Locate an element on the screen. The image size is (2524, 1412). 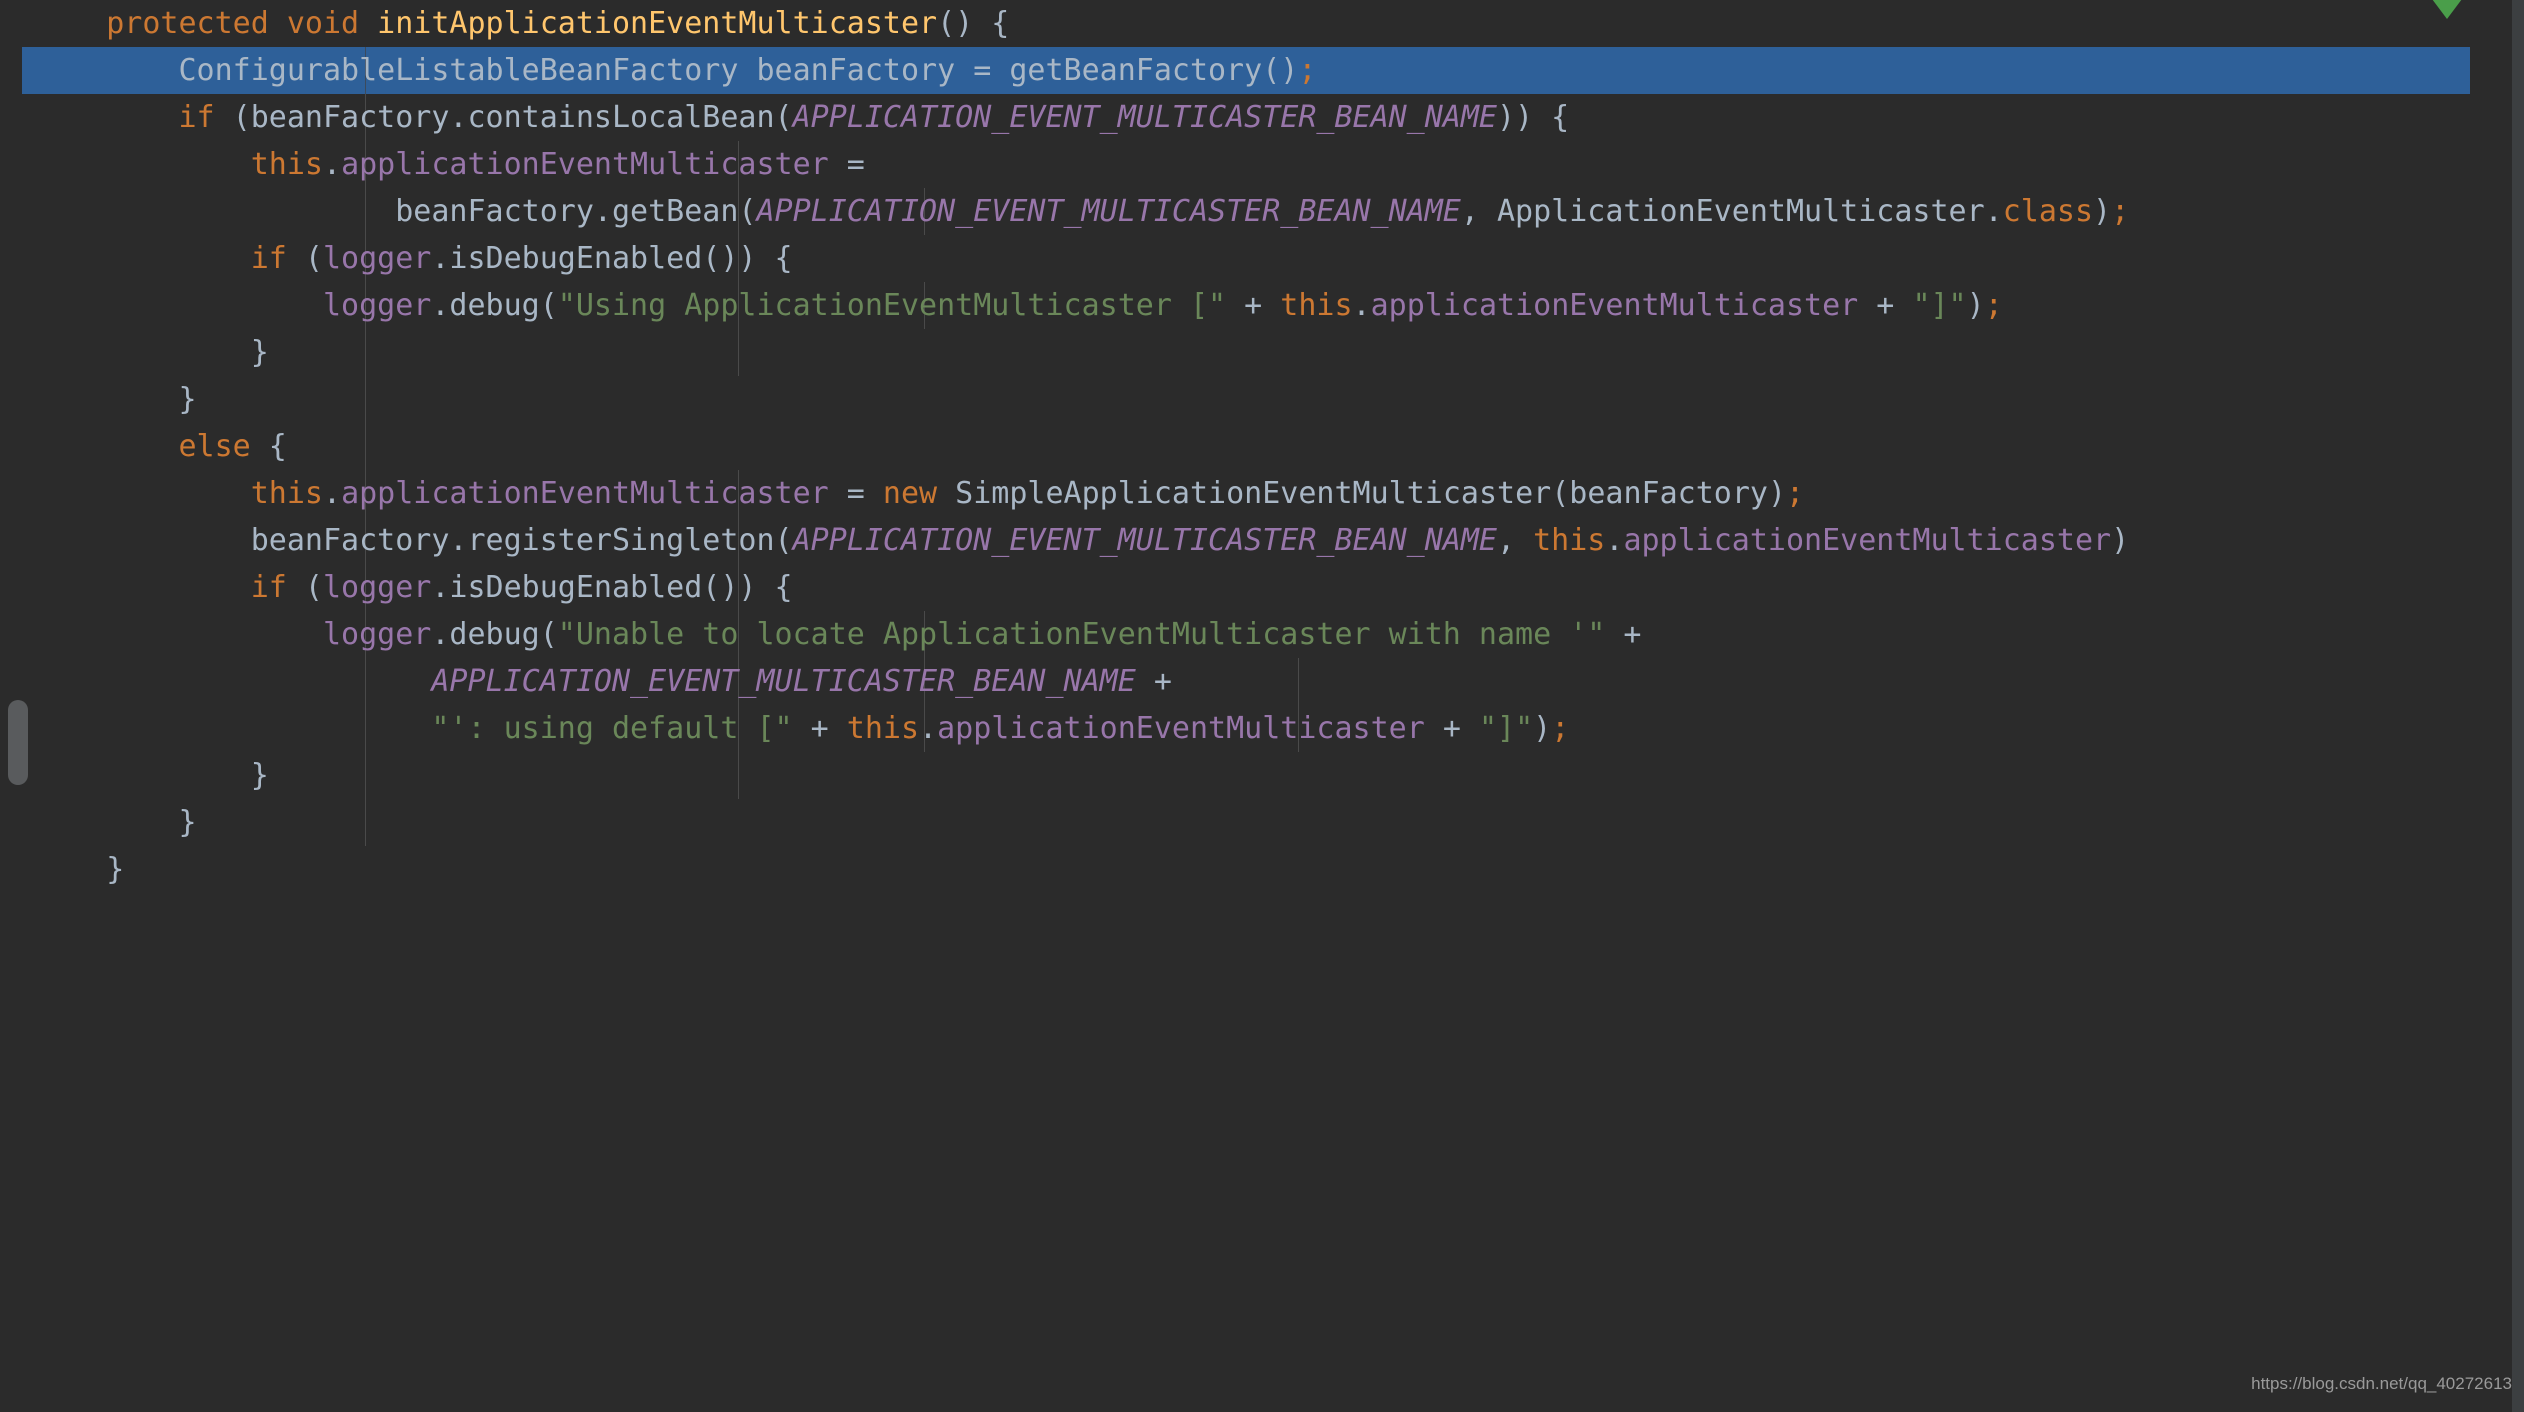
code-token-ident: ( is located at coordinates (304, 258).